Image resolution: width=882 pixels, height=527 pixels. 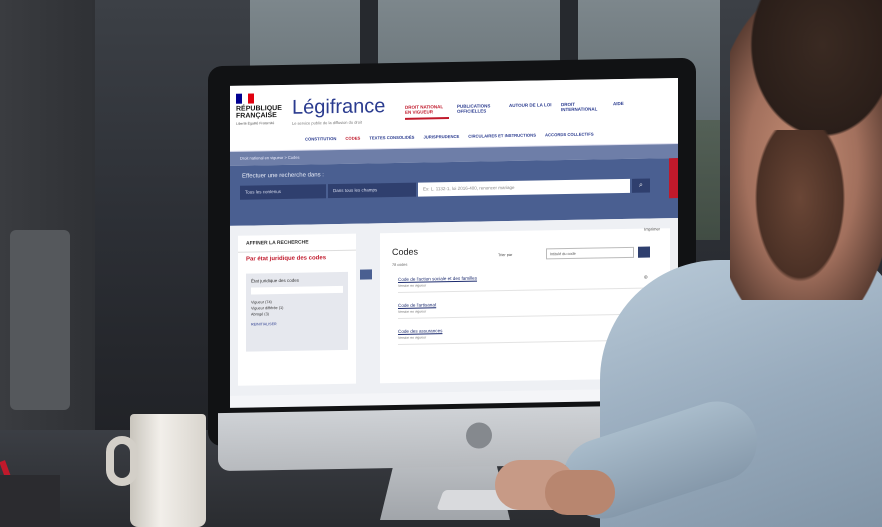 What do you see at coordinates (320, 139) in the screenshot?
I see `subnav-constitution: CONSTITUTION` at bounding box center [320, 139].